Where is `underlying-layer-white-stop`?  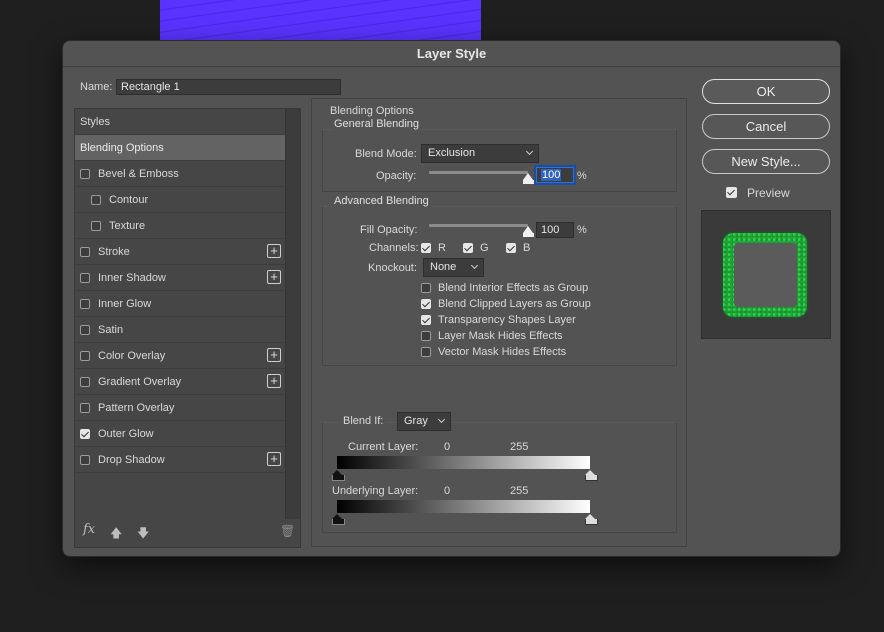
underlying-layer-white-stop is located at coordinates (591, 519).